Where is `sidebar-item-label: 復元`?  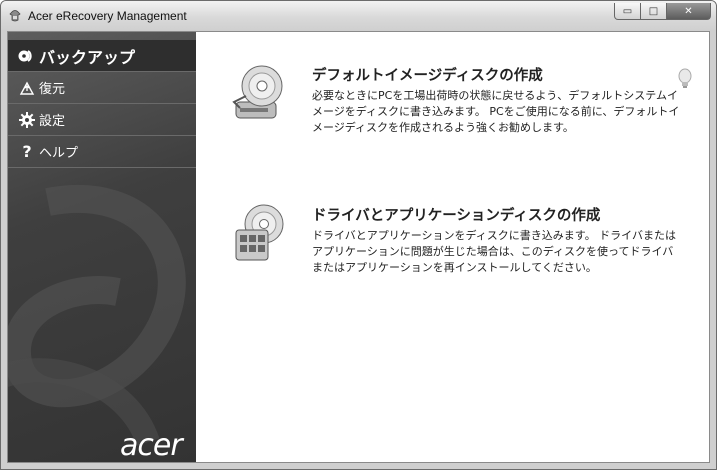 sidebar-item-label: 復元 is located at coordinates (52, 89).